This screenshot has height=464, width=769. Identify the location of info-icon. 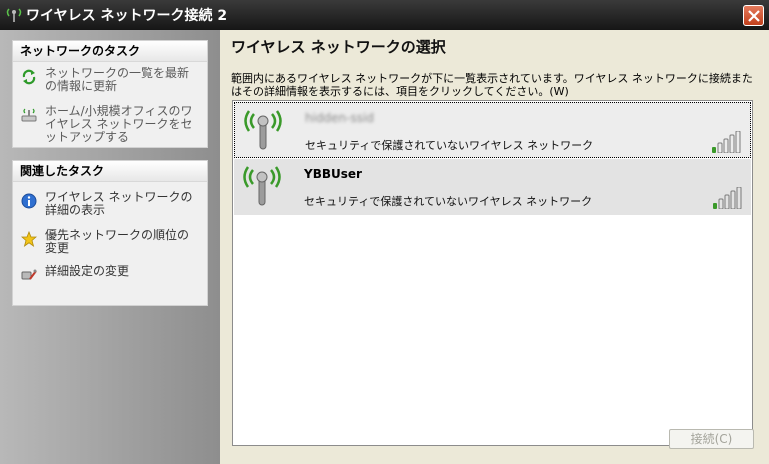
(29, 201).